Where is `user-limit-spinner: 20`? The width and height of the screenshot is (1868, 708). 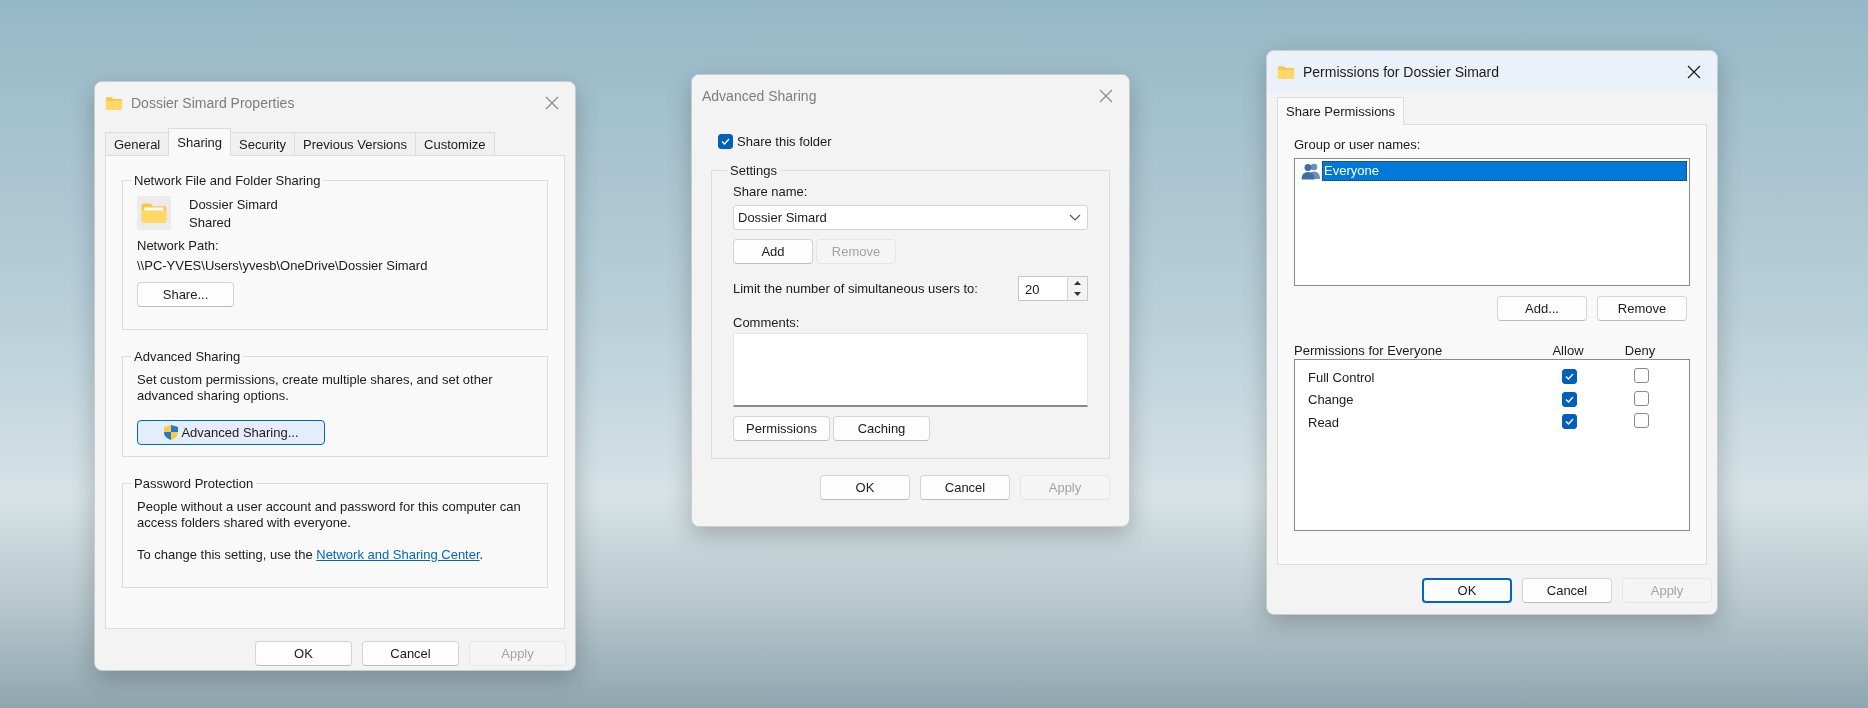 user-limit-spinner: 20 is located at coordinates (1053, 288).